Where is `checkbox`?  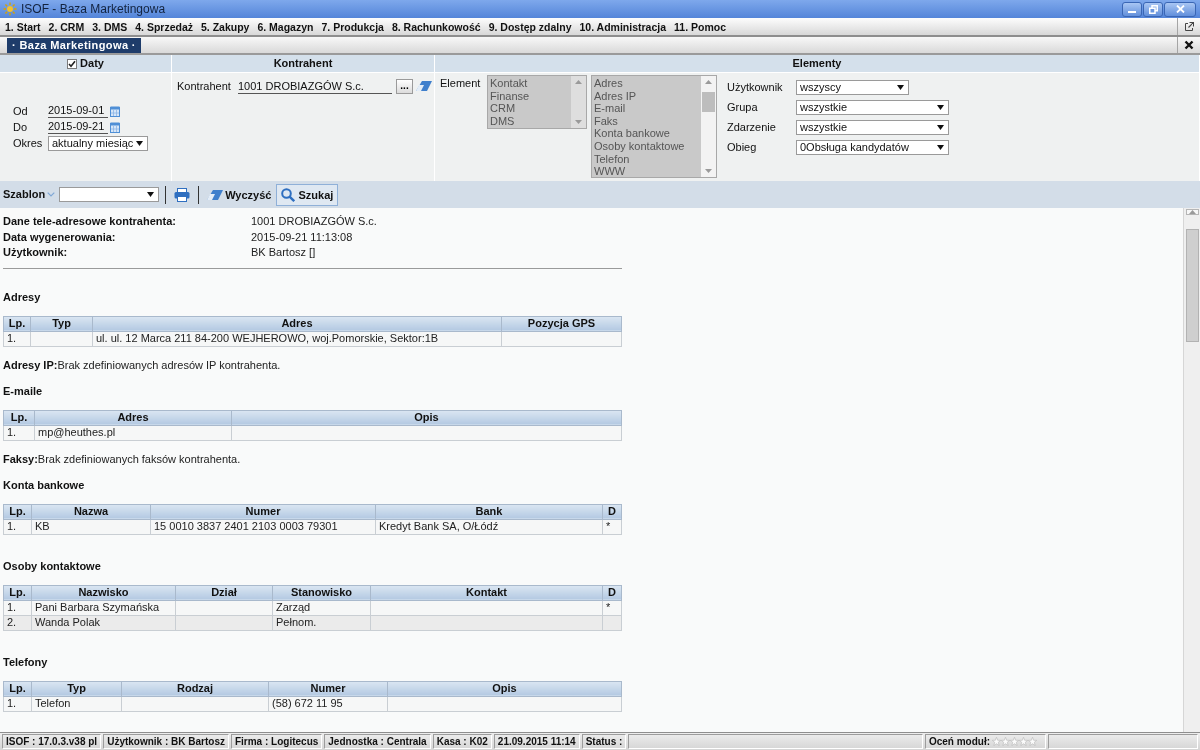 checkbox is located at coordinates (72, 63).